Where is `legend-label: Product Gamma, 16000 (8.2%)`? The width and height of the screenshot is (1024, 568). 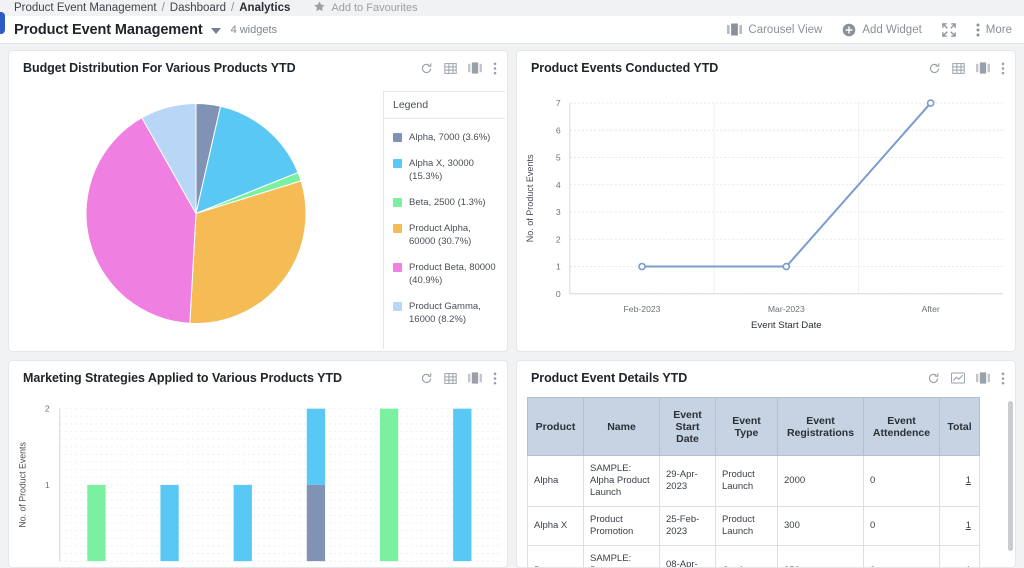
legend-label: Product Gamma, 16000 (8.2%) is located at coordinates (445, 313).